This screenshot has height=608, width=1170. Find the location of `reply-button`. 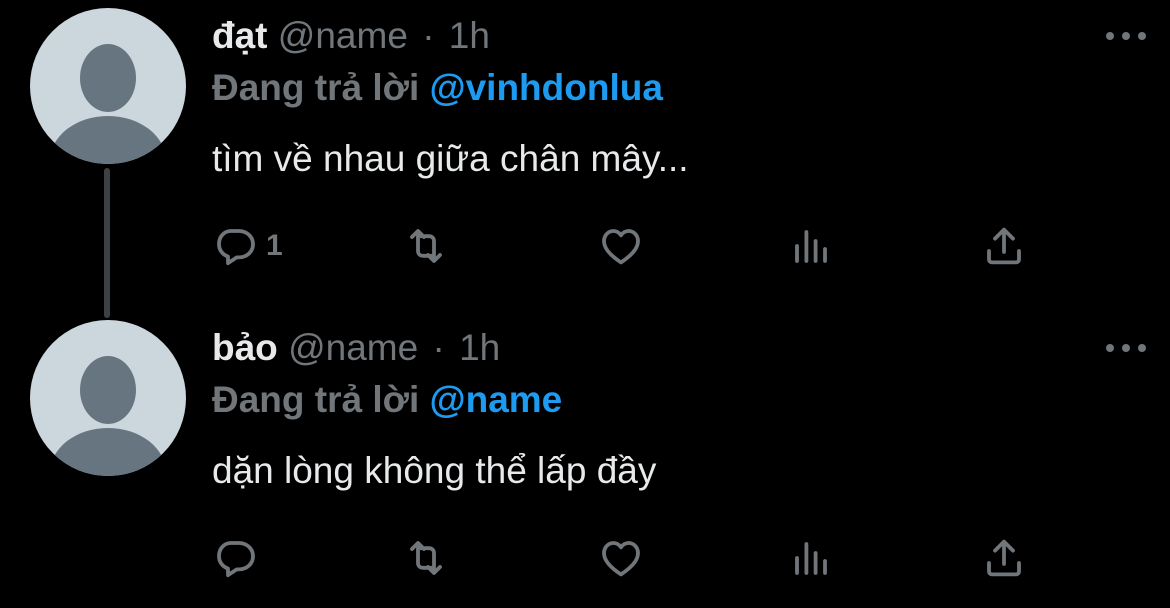

reply-button is located at coordinates (239, 558).